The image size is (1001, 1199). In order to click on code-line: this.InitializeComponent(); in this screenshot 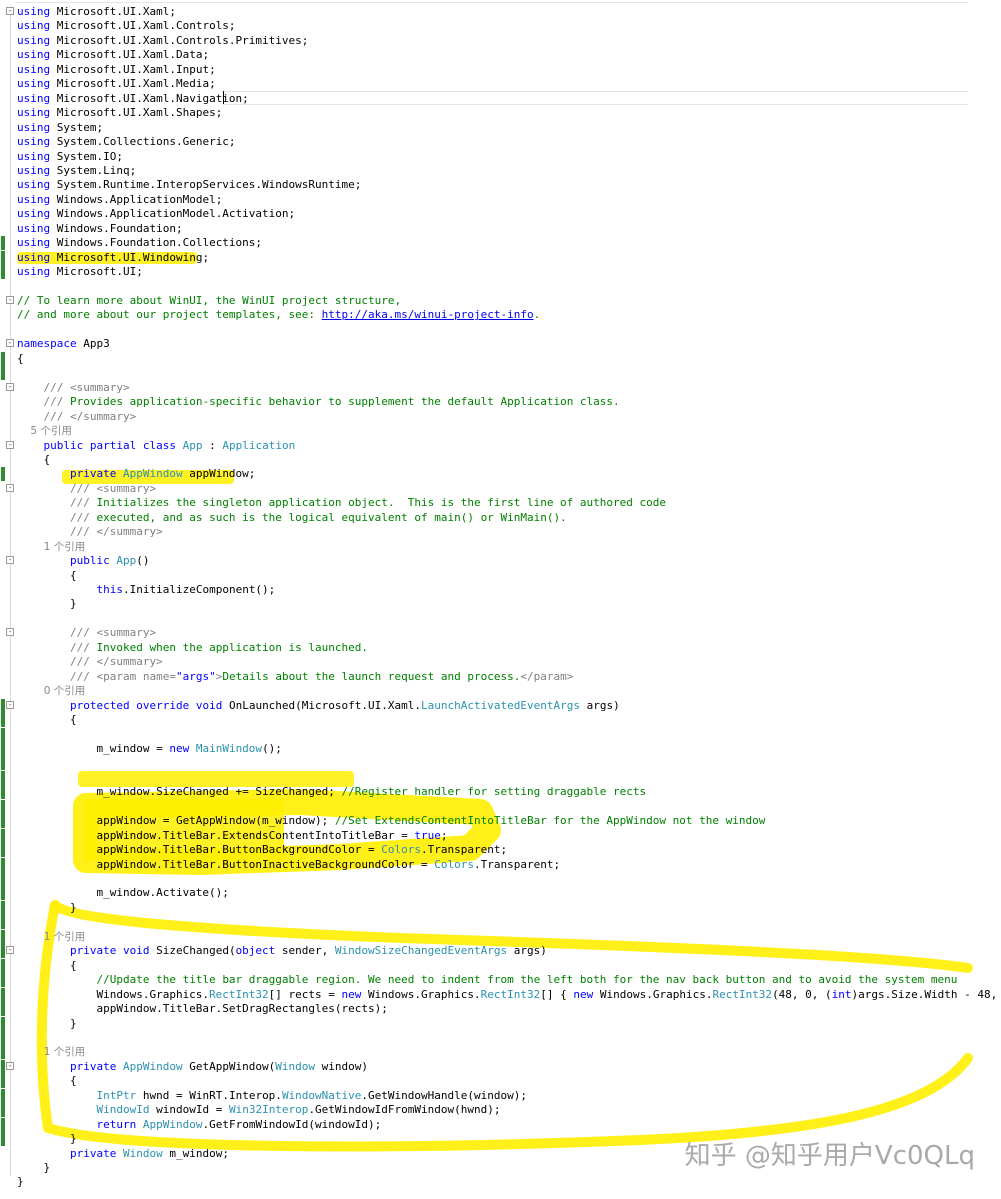, I will do `click(500, 590)`.